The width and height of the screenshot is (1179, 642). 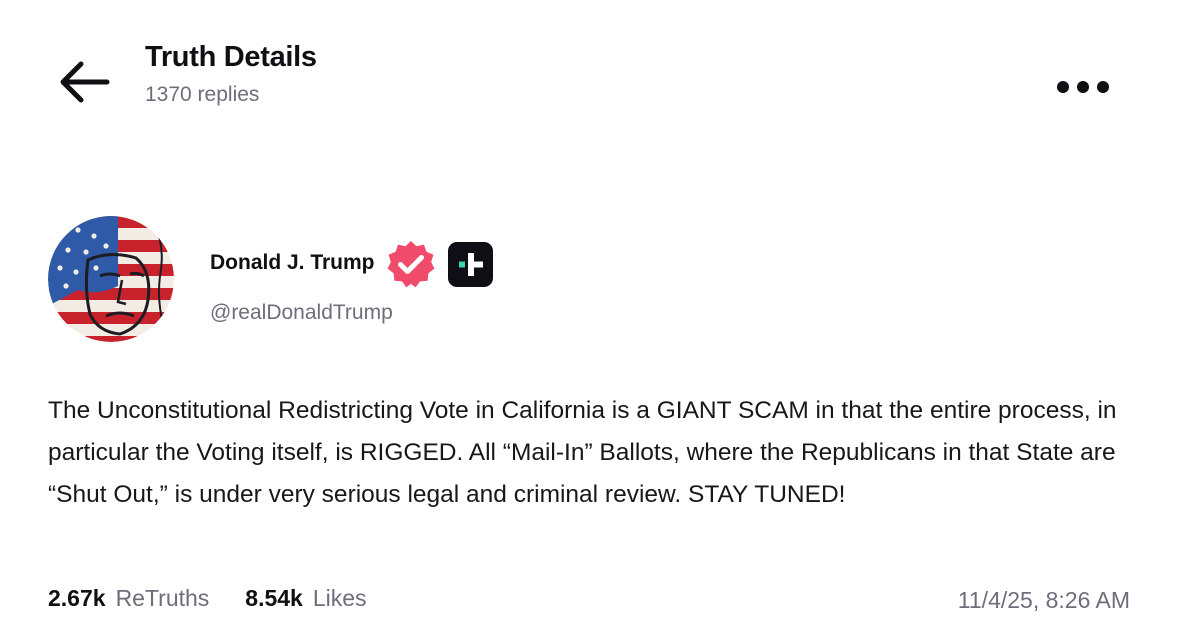 I want to click on back-button, so click(x=83, y=82).